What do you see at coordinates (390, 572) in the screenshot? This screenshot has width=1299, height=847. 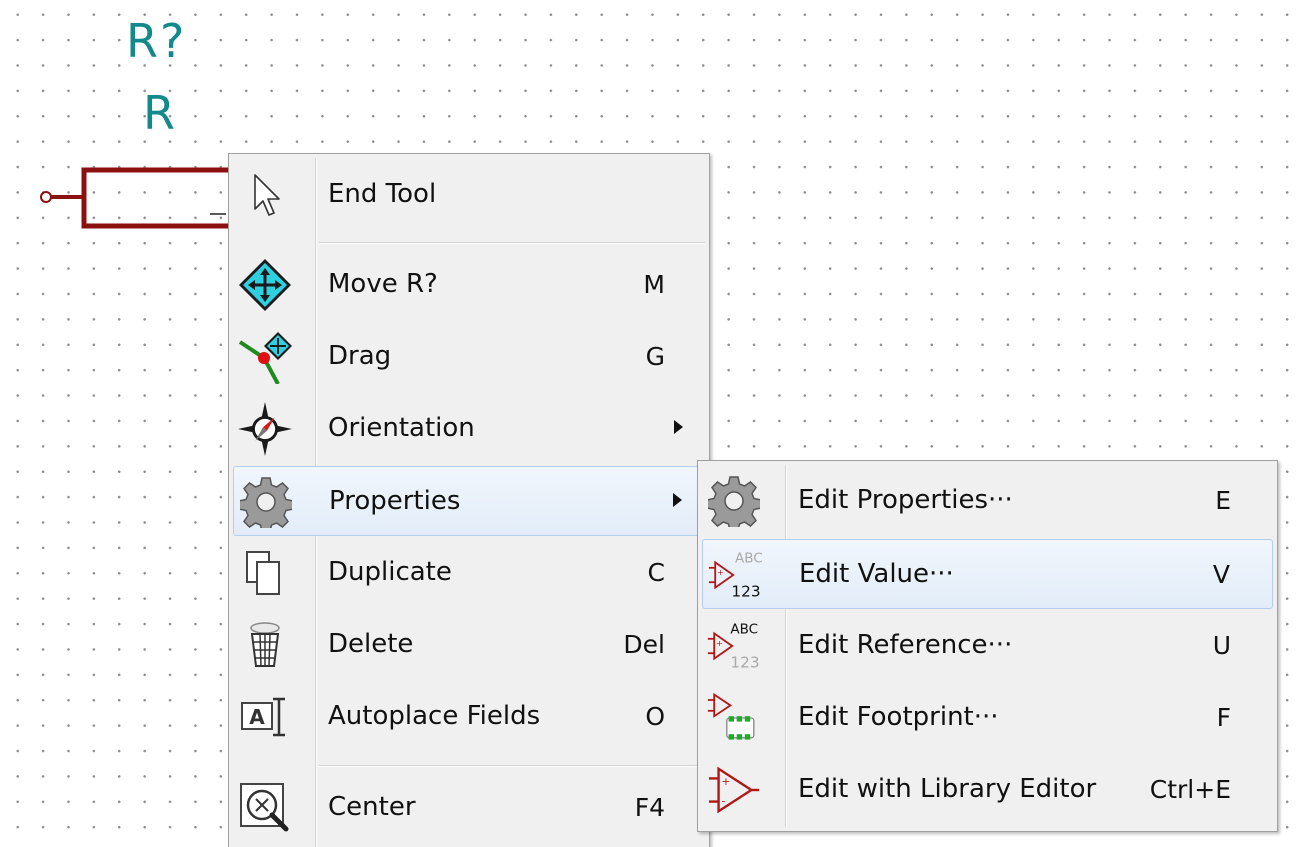 I see `menu-item-label: Duplicate` at bounding box center [390, 572].